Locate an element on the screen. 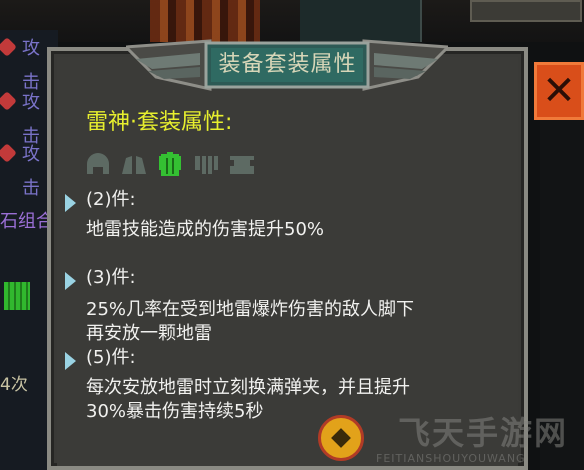 This screenshot has width=584, height=470. helmet-icon is located at coordinates (98, 164).